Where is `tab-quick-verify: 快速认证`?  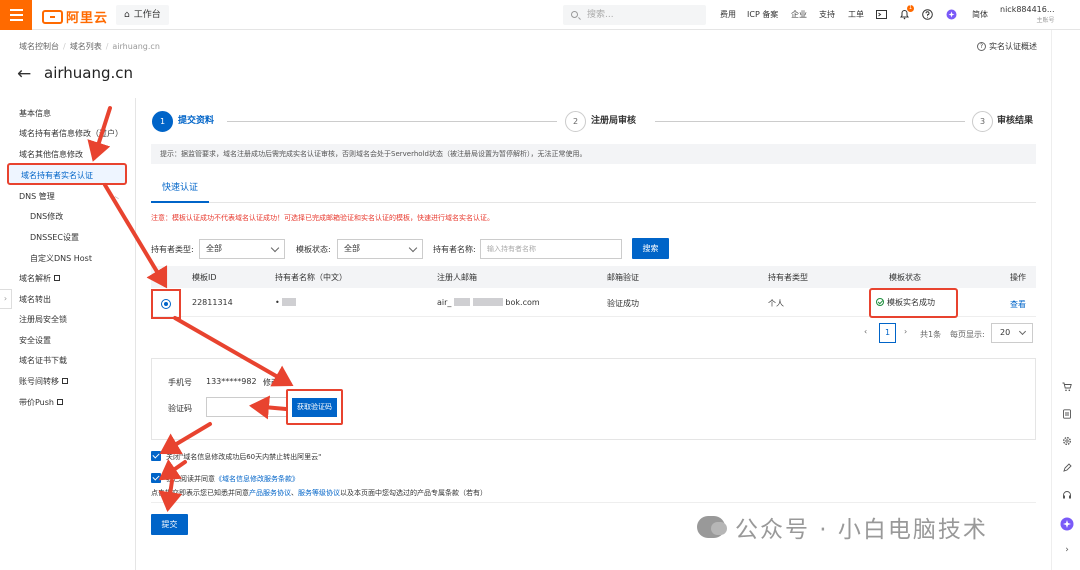 tab-quick-verify: 快速认证 is located at coordinates (180, 189).